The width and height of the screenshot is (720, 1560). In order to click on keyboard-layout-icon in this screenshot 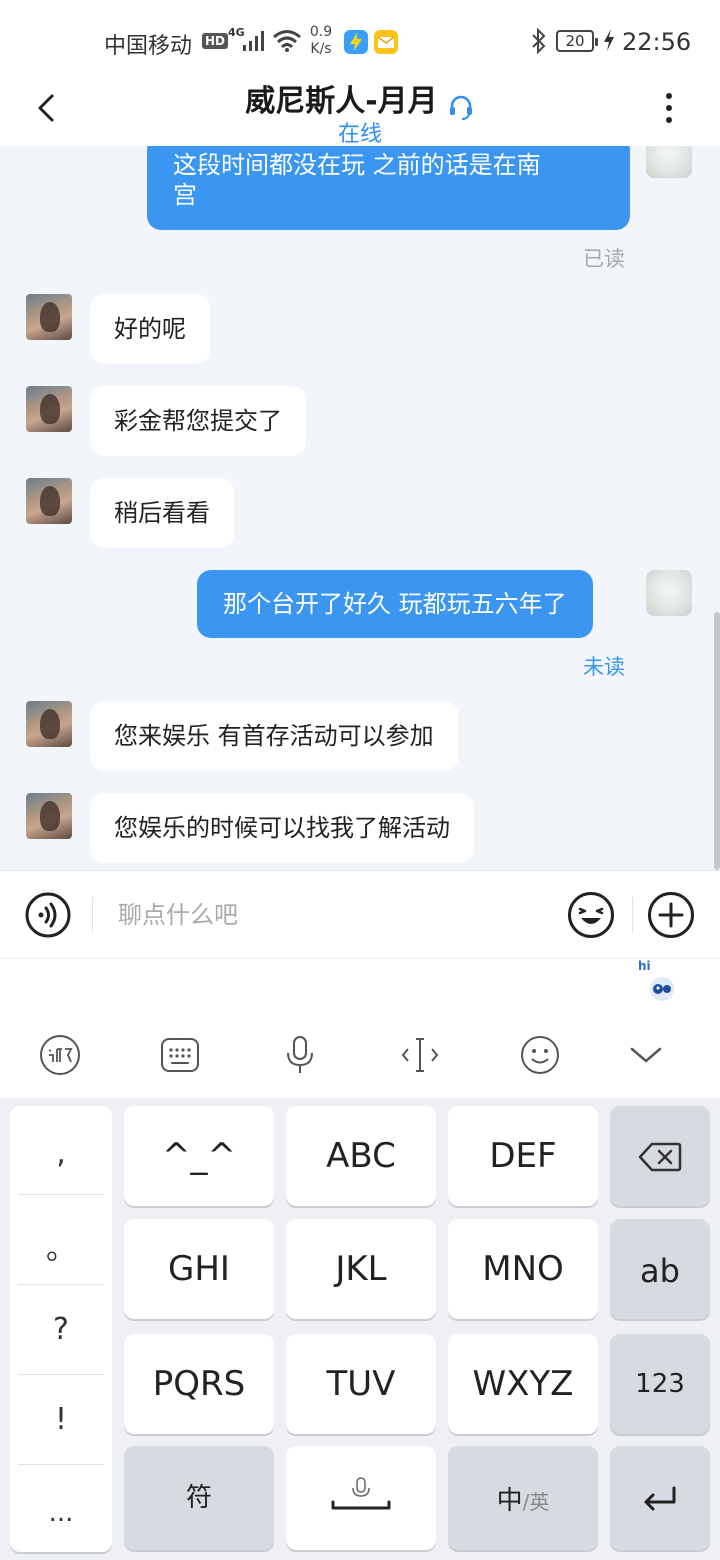, I will do `click(180, 1055)`.